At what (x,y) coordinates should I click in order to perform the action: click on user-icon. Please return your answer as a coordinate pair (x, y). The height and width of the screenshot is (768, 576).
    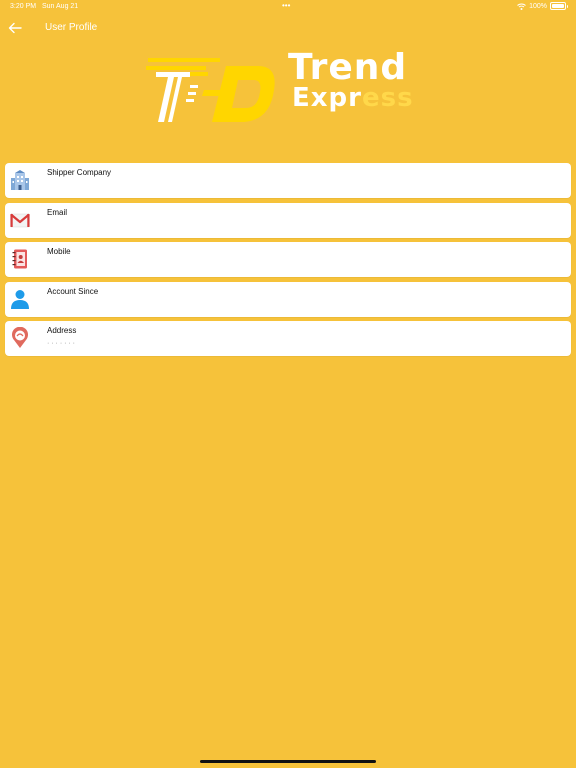
    Looking at the image, I should click on (20, 299).